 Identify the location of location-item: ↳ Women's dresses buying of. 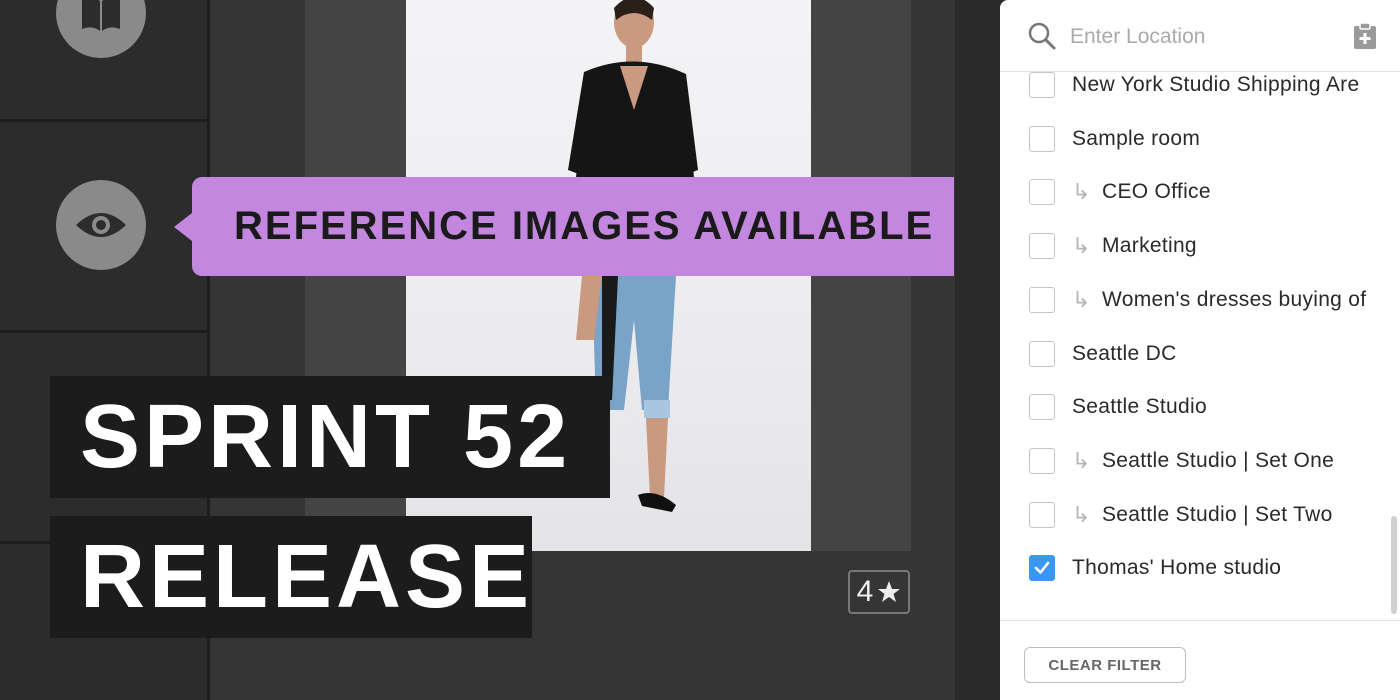
(1195, 300).